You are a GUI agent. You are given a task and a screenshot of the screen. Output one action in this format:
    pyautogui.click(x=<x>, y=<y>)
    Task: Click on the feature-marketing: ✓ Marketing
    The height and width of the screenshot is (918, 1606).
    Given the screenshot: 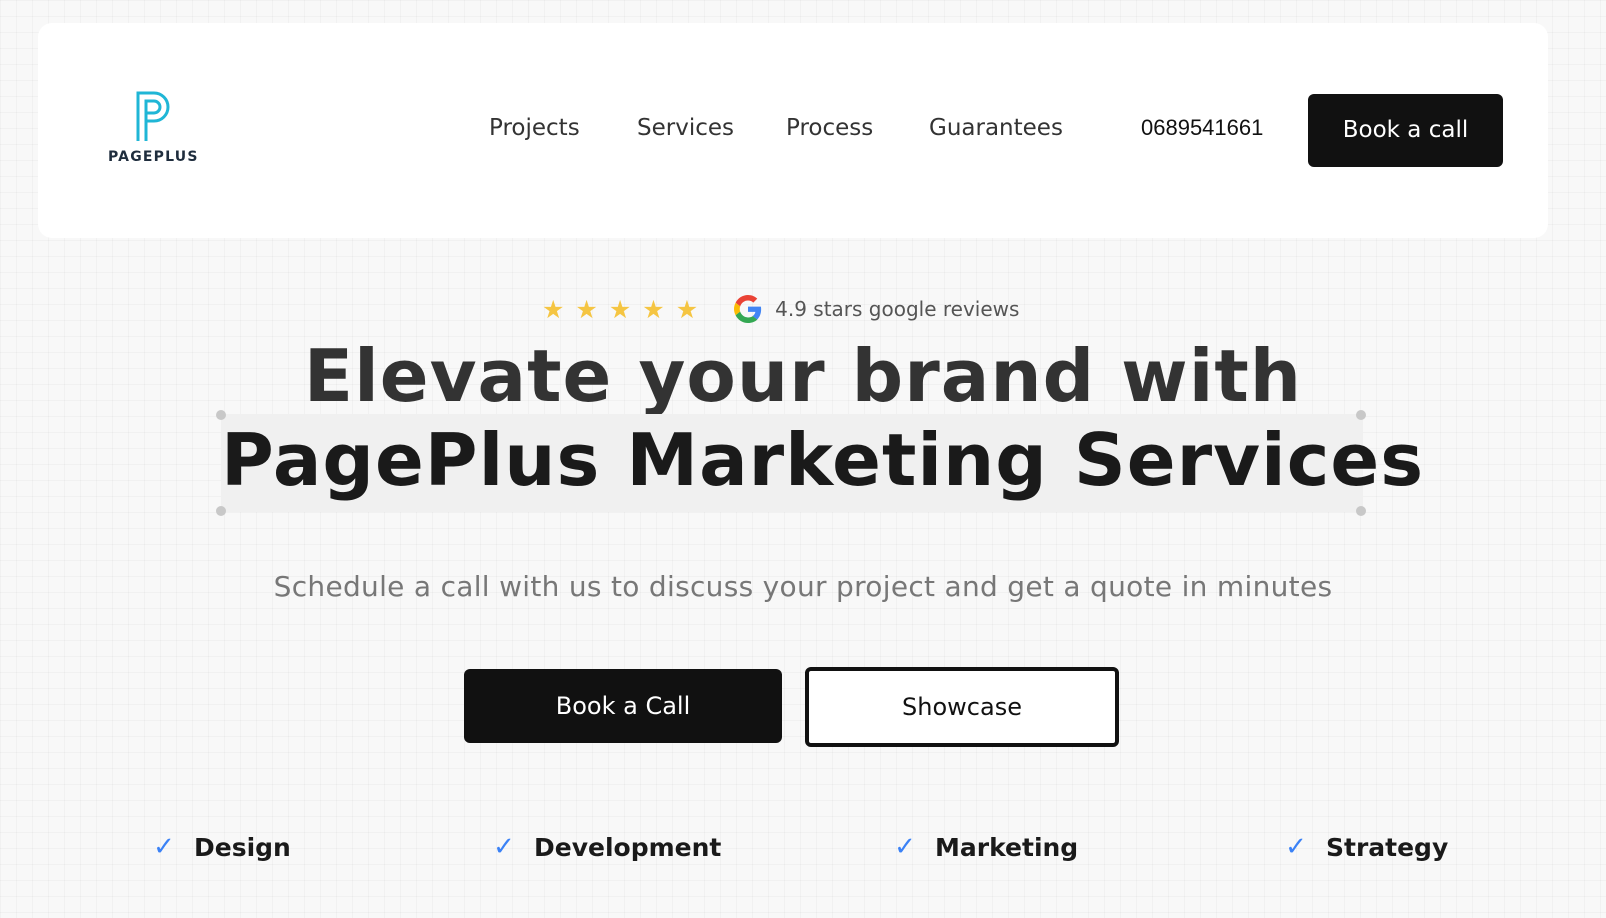 What is the action you would take?
    pyautogui.click(x=982, y=847)
    